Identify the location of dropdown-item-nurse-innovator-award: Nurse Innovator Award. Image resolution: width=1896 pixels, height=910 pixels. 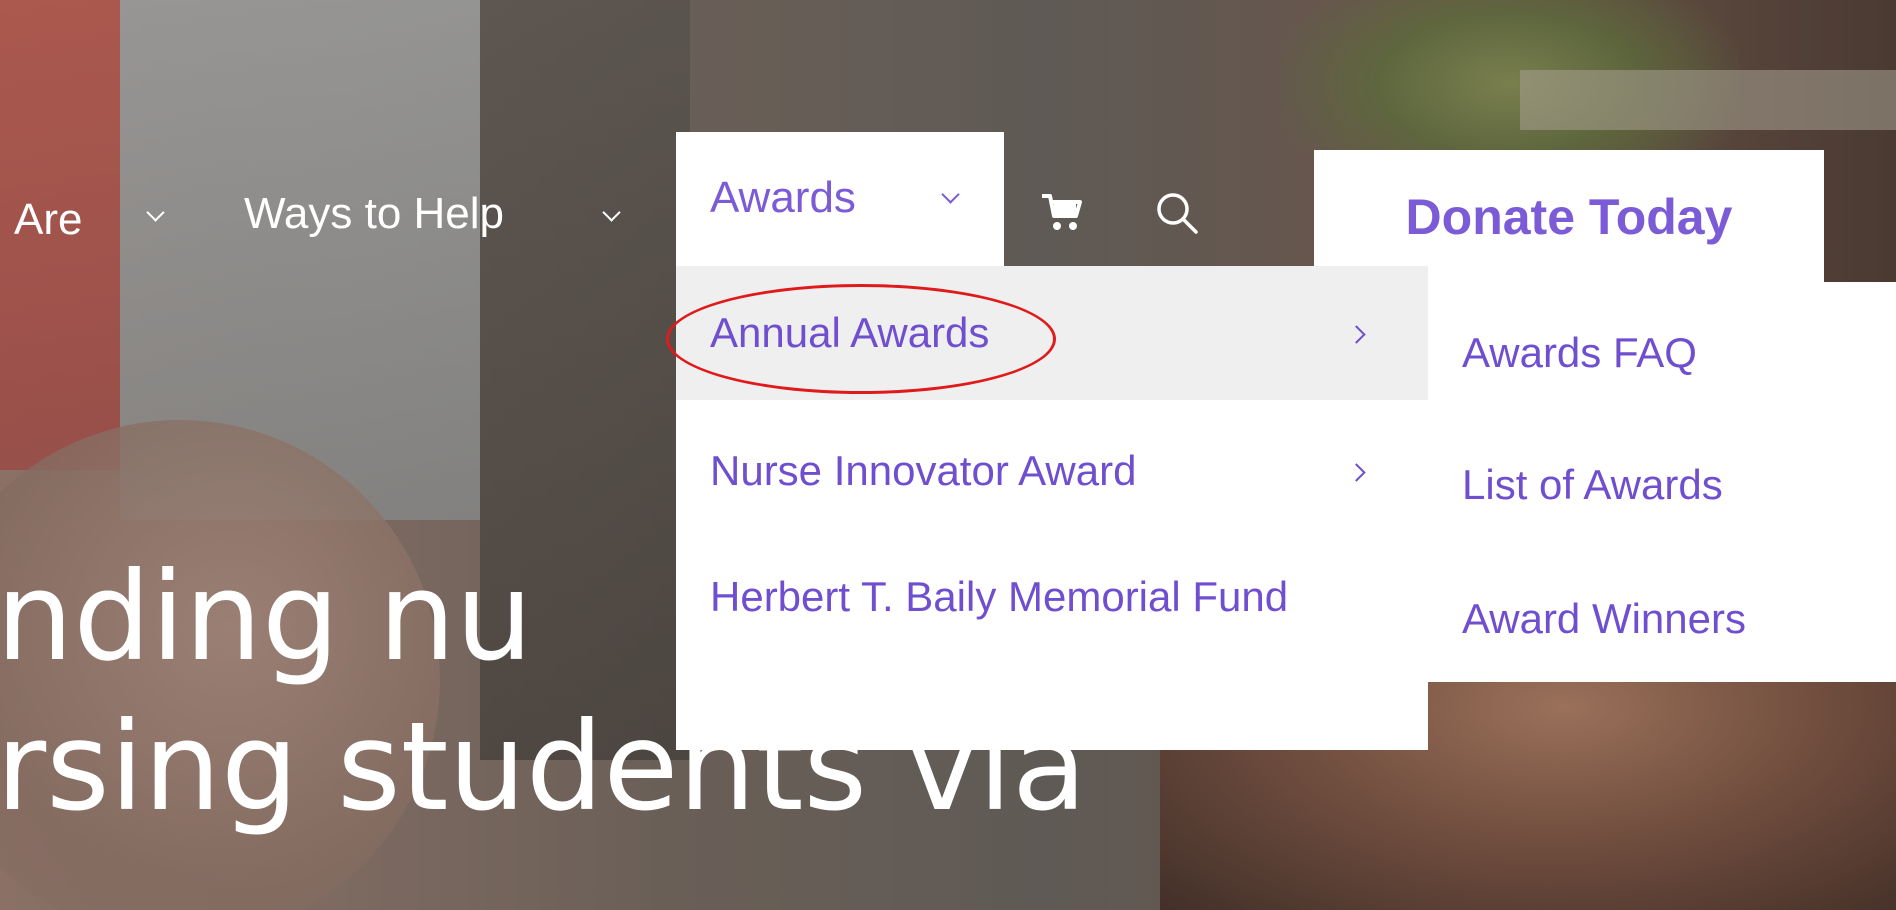
(1052, 467).